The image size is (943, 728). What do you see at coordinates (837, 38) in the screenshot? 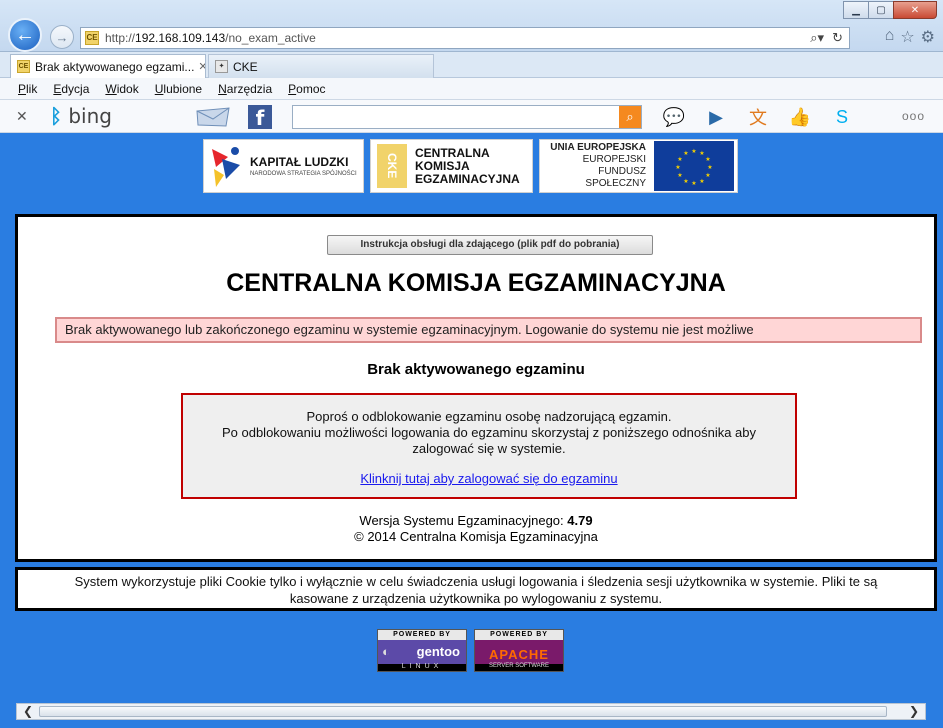
I see `refresh-icon: ↻` at bounding box center [837, 38].